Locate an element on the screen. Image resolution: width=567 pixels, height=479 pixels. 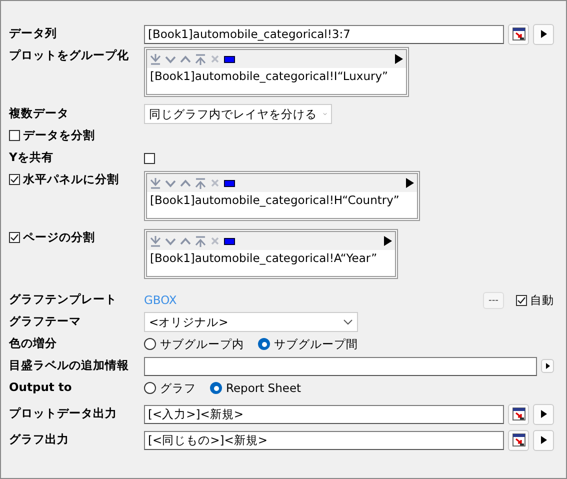
field-label: Output to is located at coordinates (40, 387).